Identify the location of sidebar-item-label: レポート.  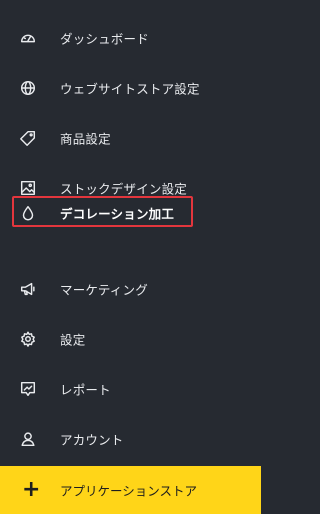
(85, 390).